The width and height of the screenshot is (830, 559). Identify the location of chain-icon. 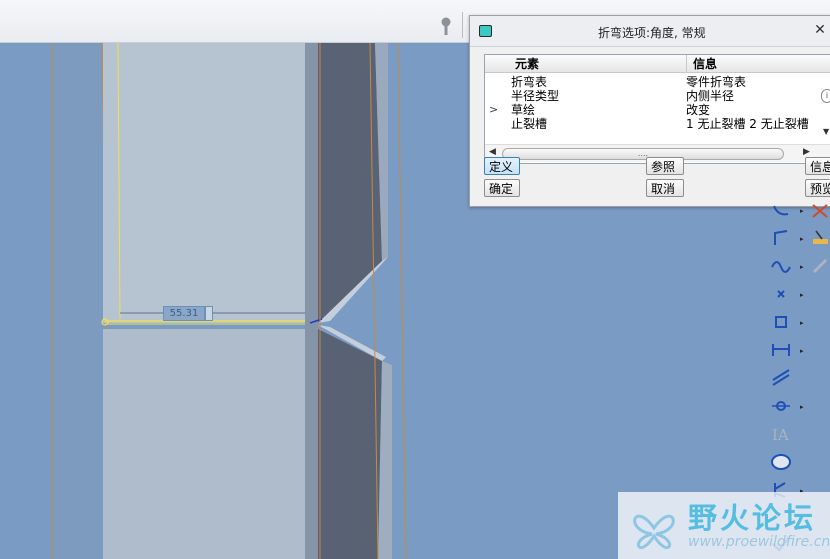
(820, 266).